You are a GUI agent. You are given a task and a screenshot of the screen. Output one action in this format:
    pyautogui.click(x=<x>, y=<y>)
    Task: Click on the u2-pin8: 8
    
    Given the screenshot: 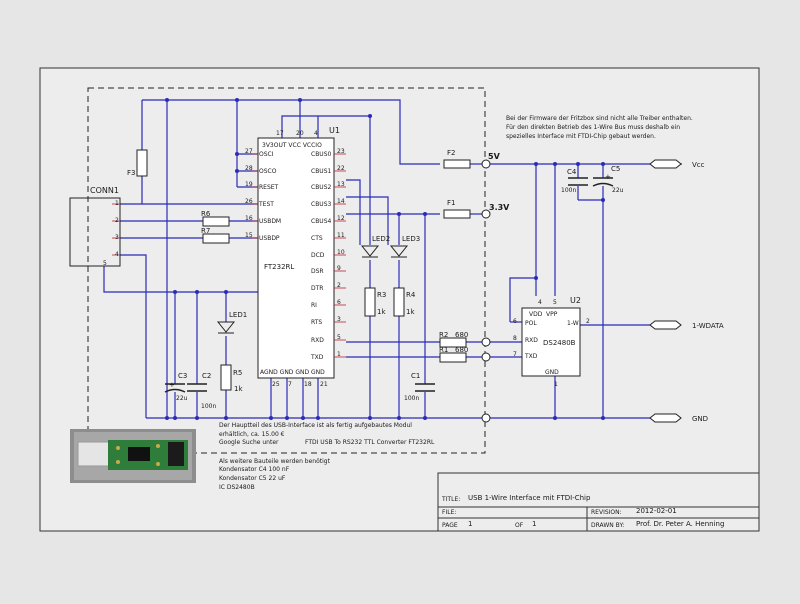 What is the action you would take?
    pyautogui.click(x=515, y=338)
    